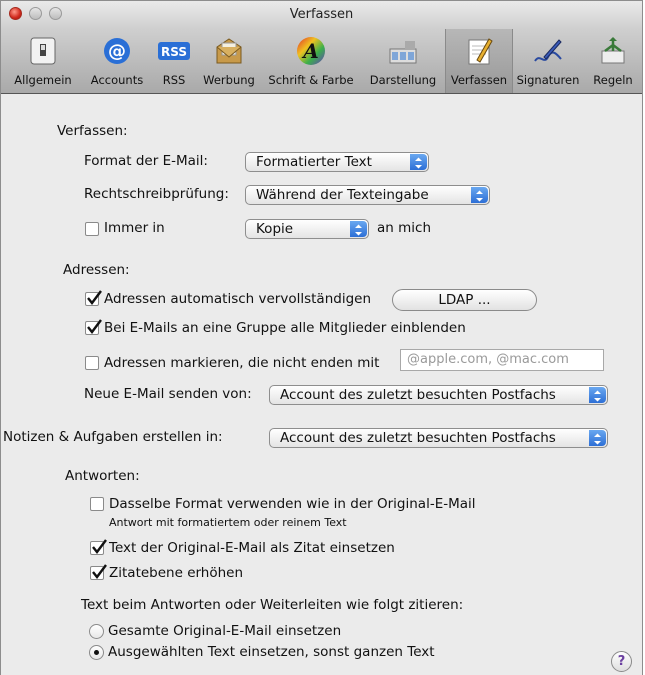 The image size is (645, 675). What do you see at coordinates (43, 80) in the screenshot?
I see `tab-label: Allgemein` at bounding box center [43, 80].